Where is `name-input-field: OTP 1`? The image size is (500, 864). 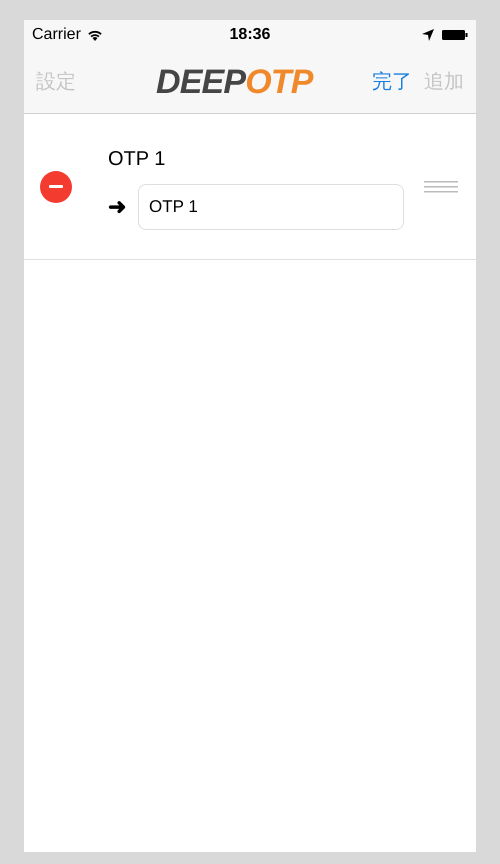
name-input-field: OTP 1 is located at coordinates (271, 207).